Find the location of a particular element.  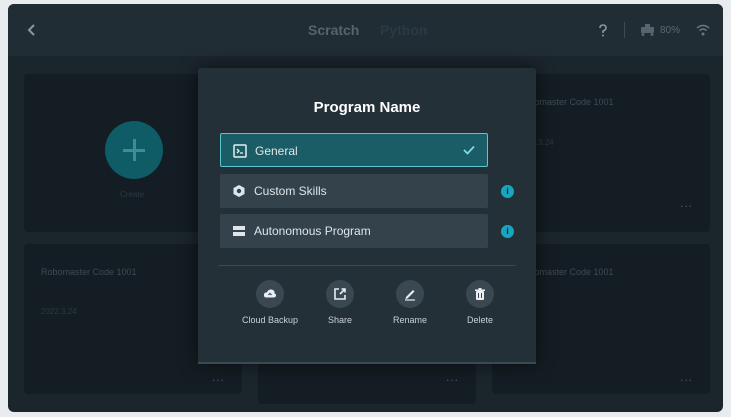

card-title: Robomaster Code 1001 is located at coordinates (89, 272).